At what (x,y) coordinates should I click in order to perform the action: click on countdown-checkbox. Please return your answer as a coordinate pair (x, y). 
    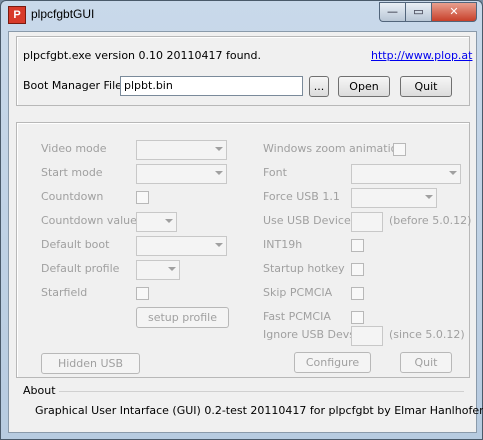
    Looking at the image, I should click on (142, 197).